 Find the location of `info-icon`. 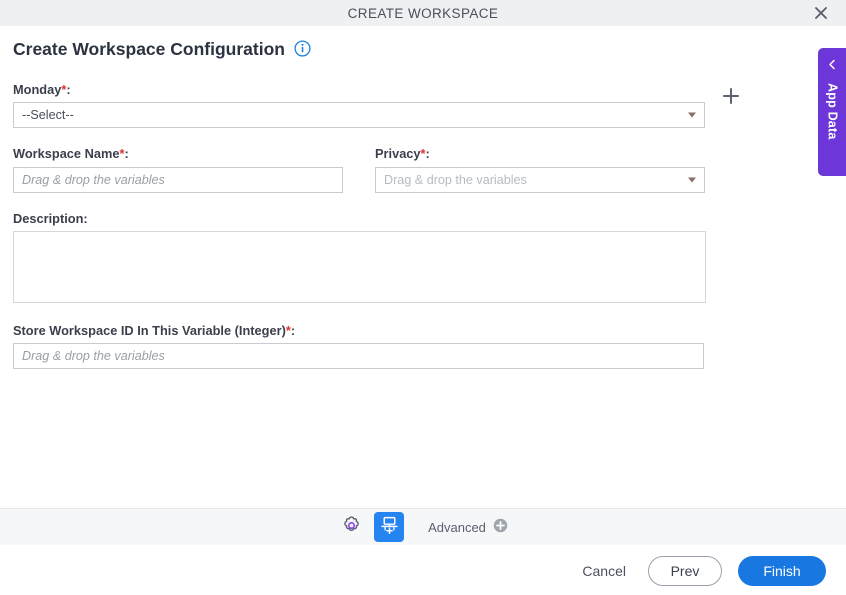

info-icon is located at coordinates (302, 50).